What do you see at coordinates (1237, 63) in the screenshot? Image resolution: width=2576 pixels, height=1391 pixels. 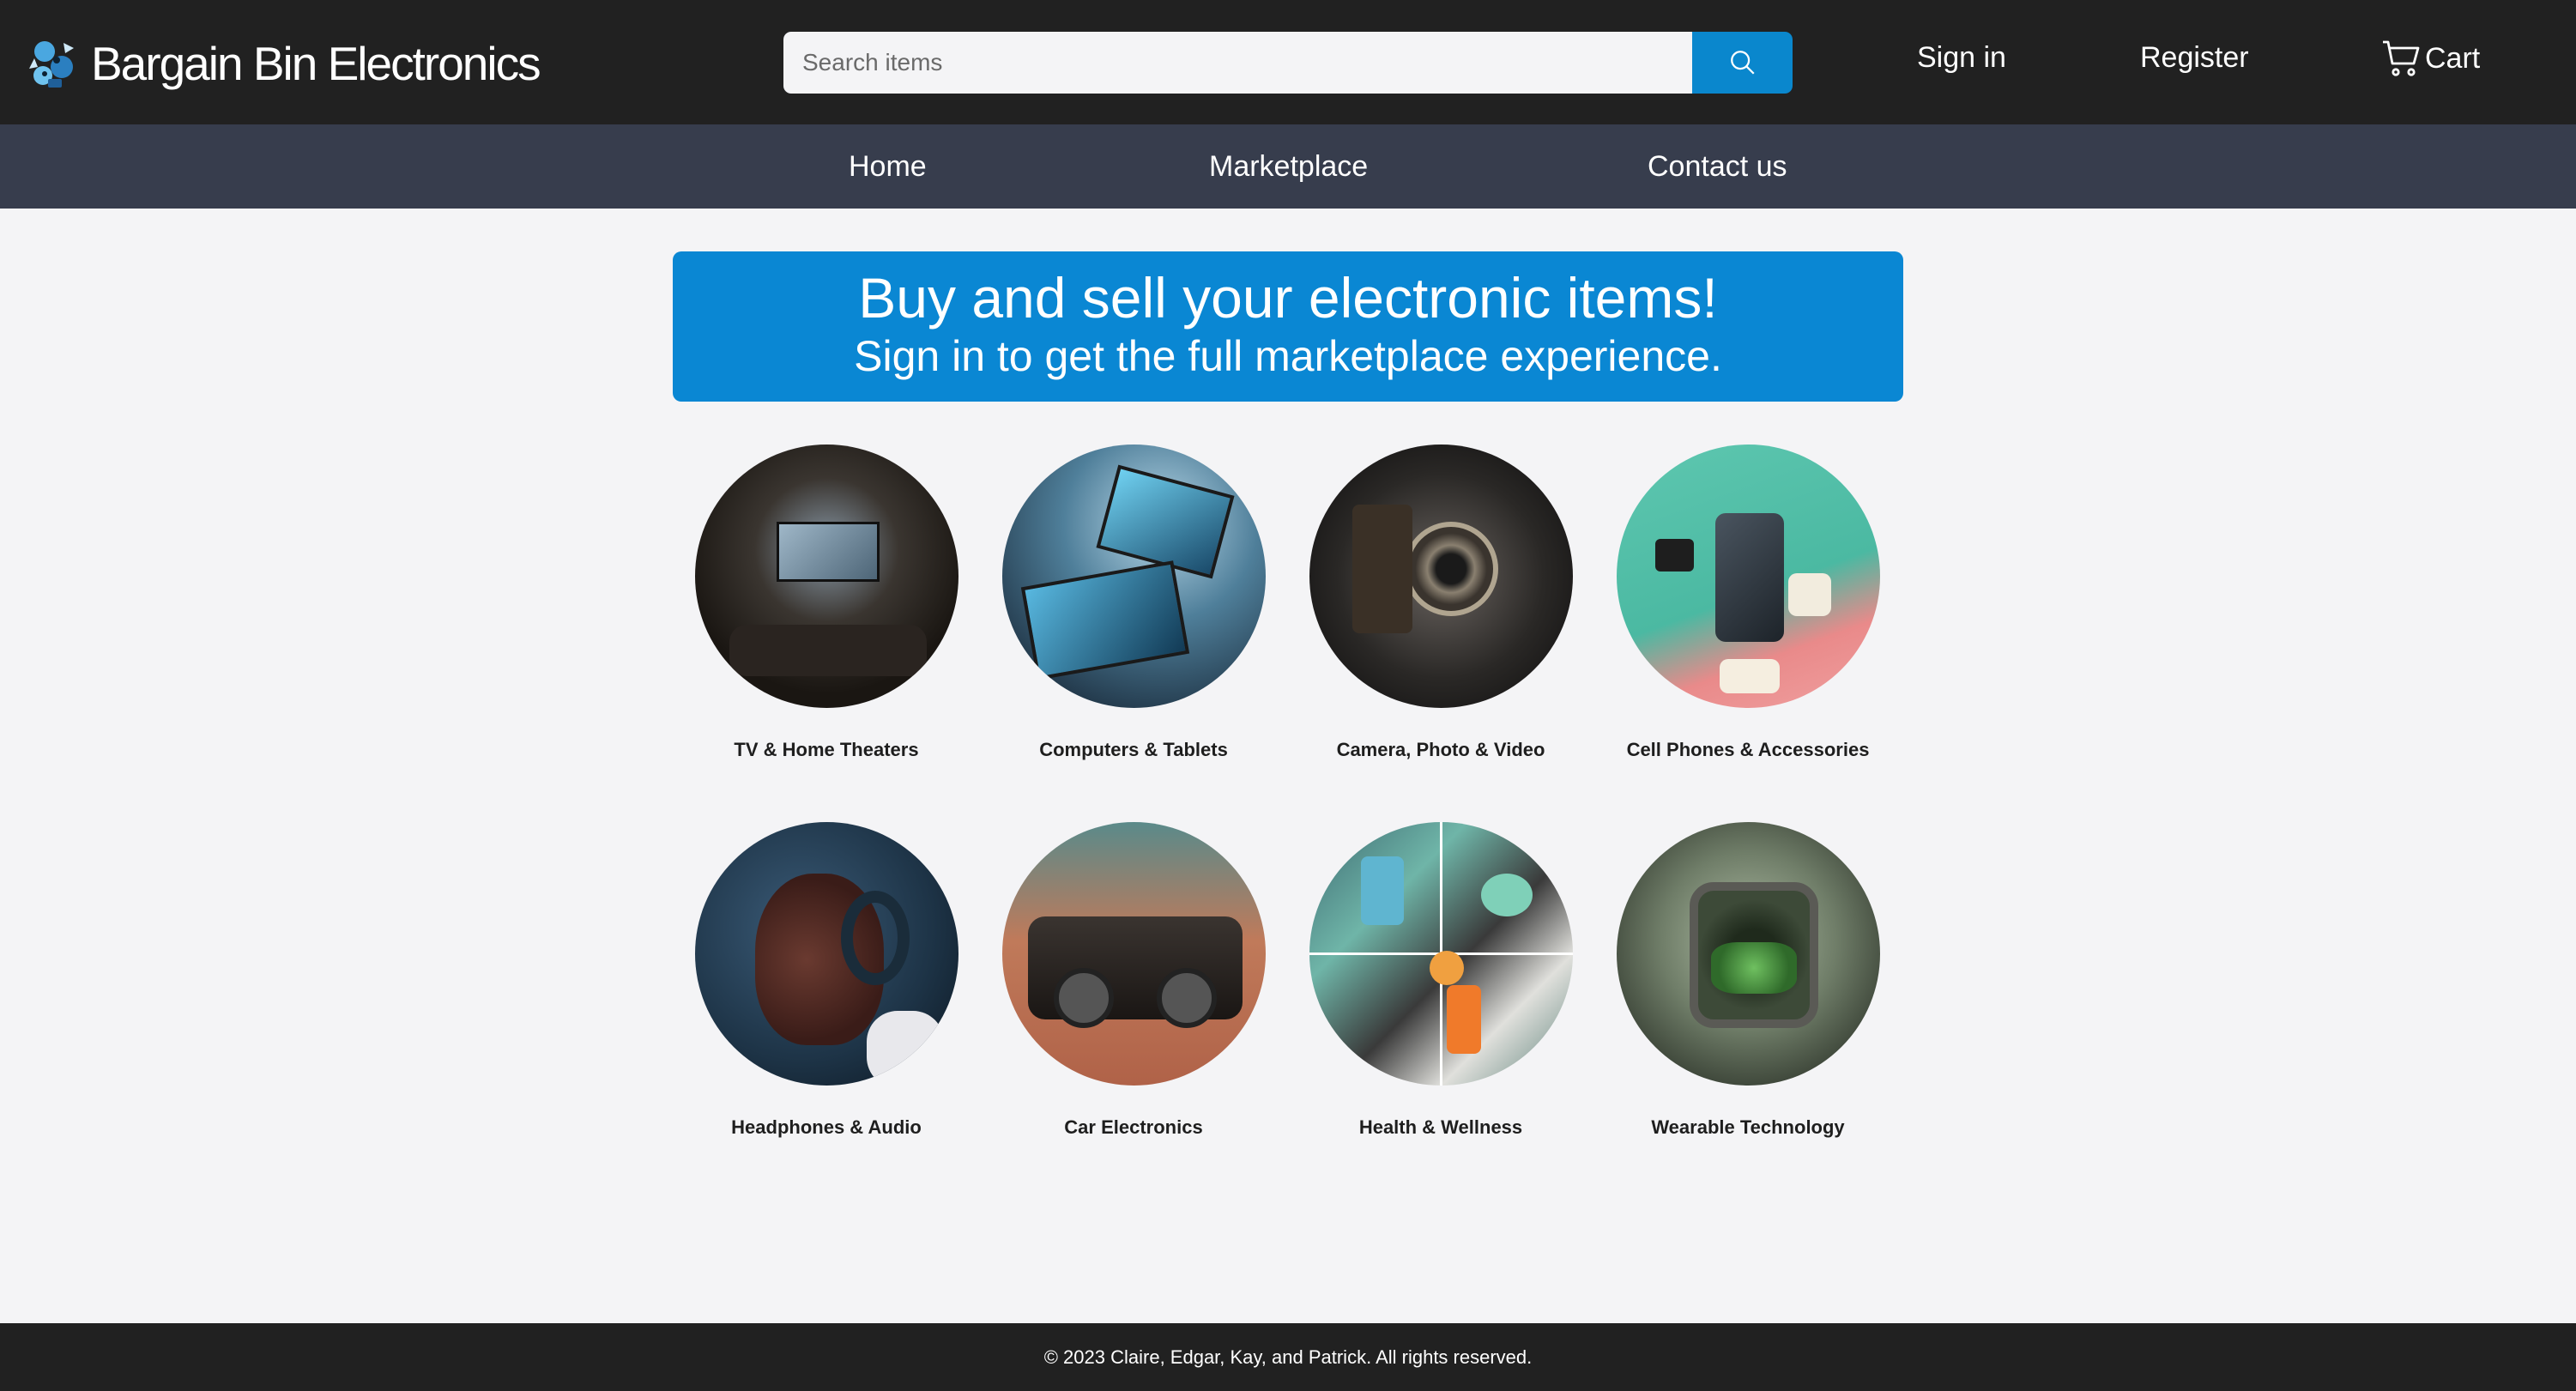 I see `search-input` at bounding box center [1237, 63].